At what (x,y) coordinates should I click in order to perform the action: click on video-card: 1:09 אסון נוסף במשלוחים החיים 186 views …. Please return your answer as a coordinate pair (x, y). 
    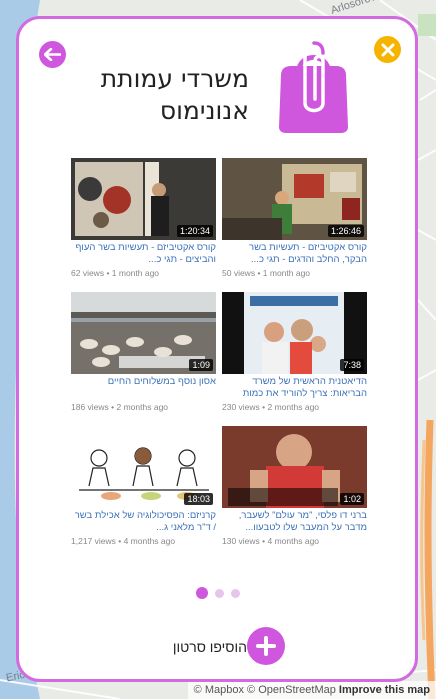
    Looking at the image, I should click on (143, 354).